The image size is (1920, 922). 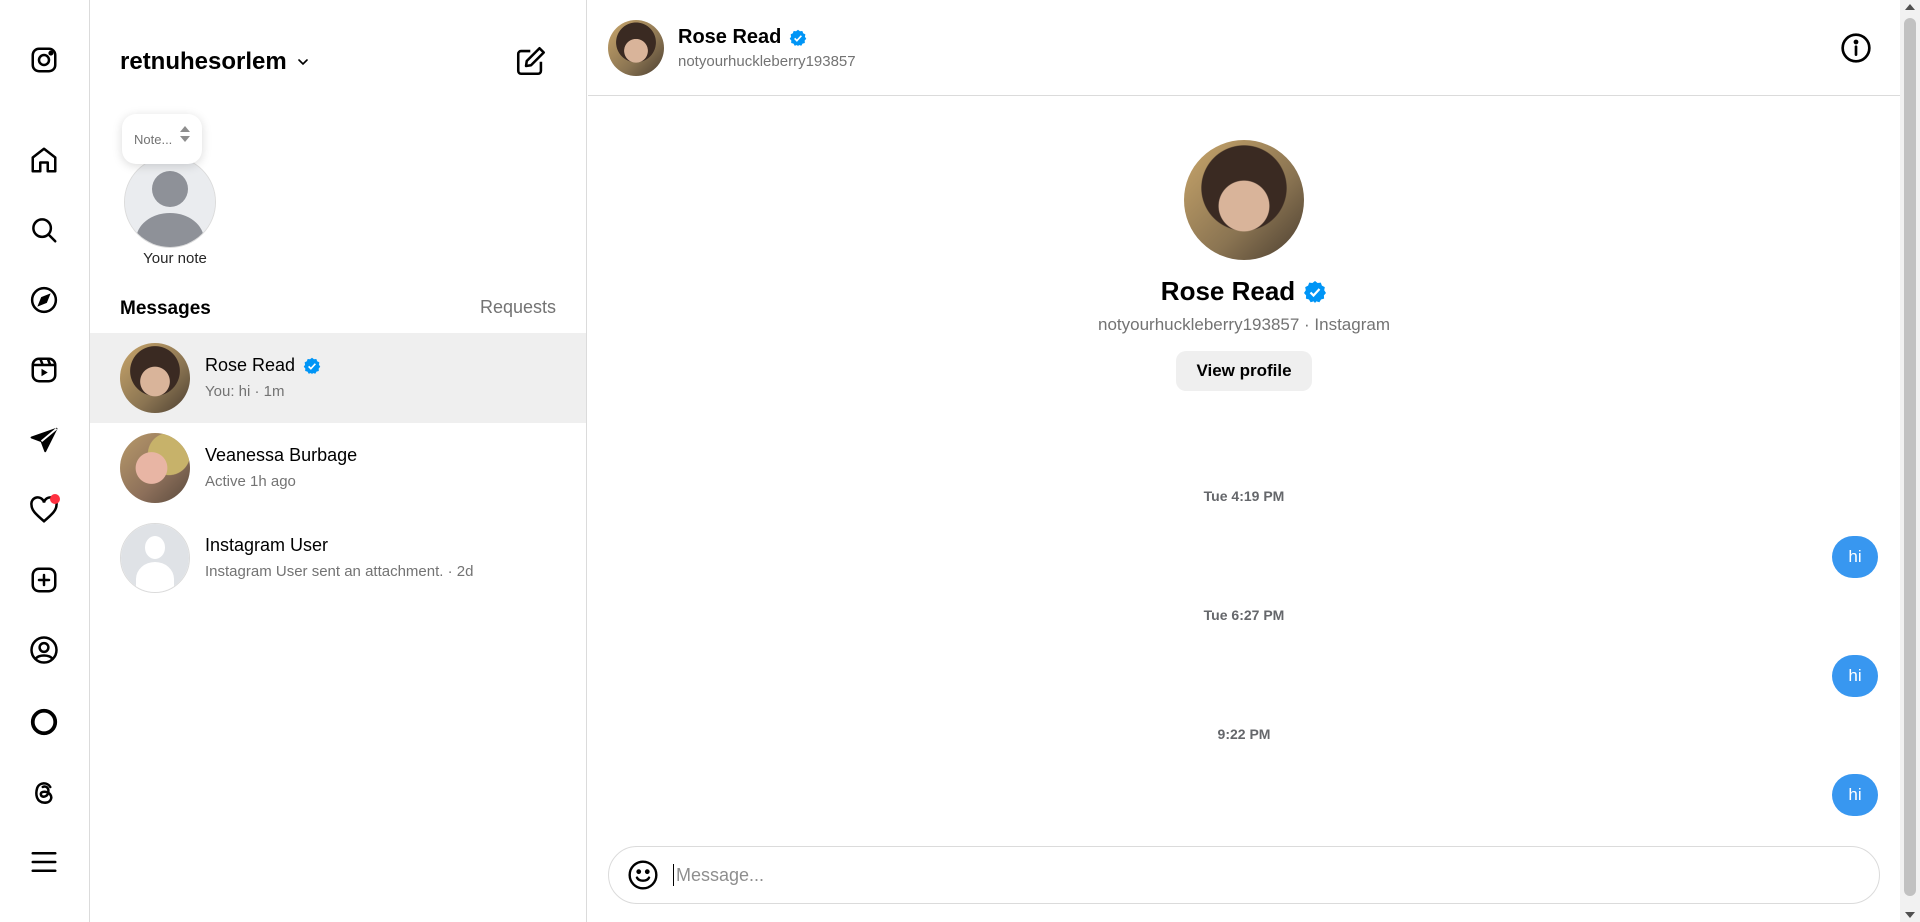 What do you see at coordinates (44, 510) in the screenshot?
I see `heart-icon` at bounding box center [44, 510].